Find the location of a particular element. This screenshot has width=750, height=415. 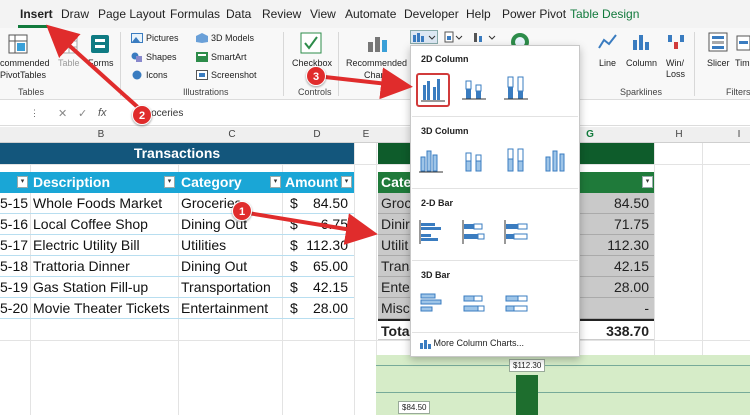

date-cell: 5-15 is located at coordinates (14, 203).